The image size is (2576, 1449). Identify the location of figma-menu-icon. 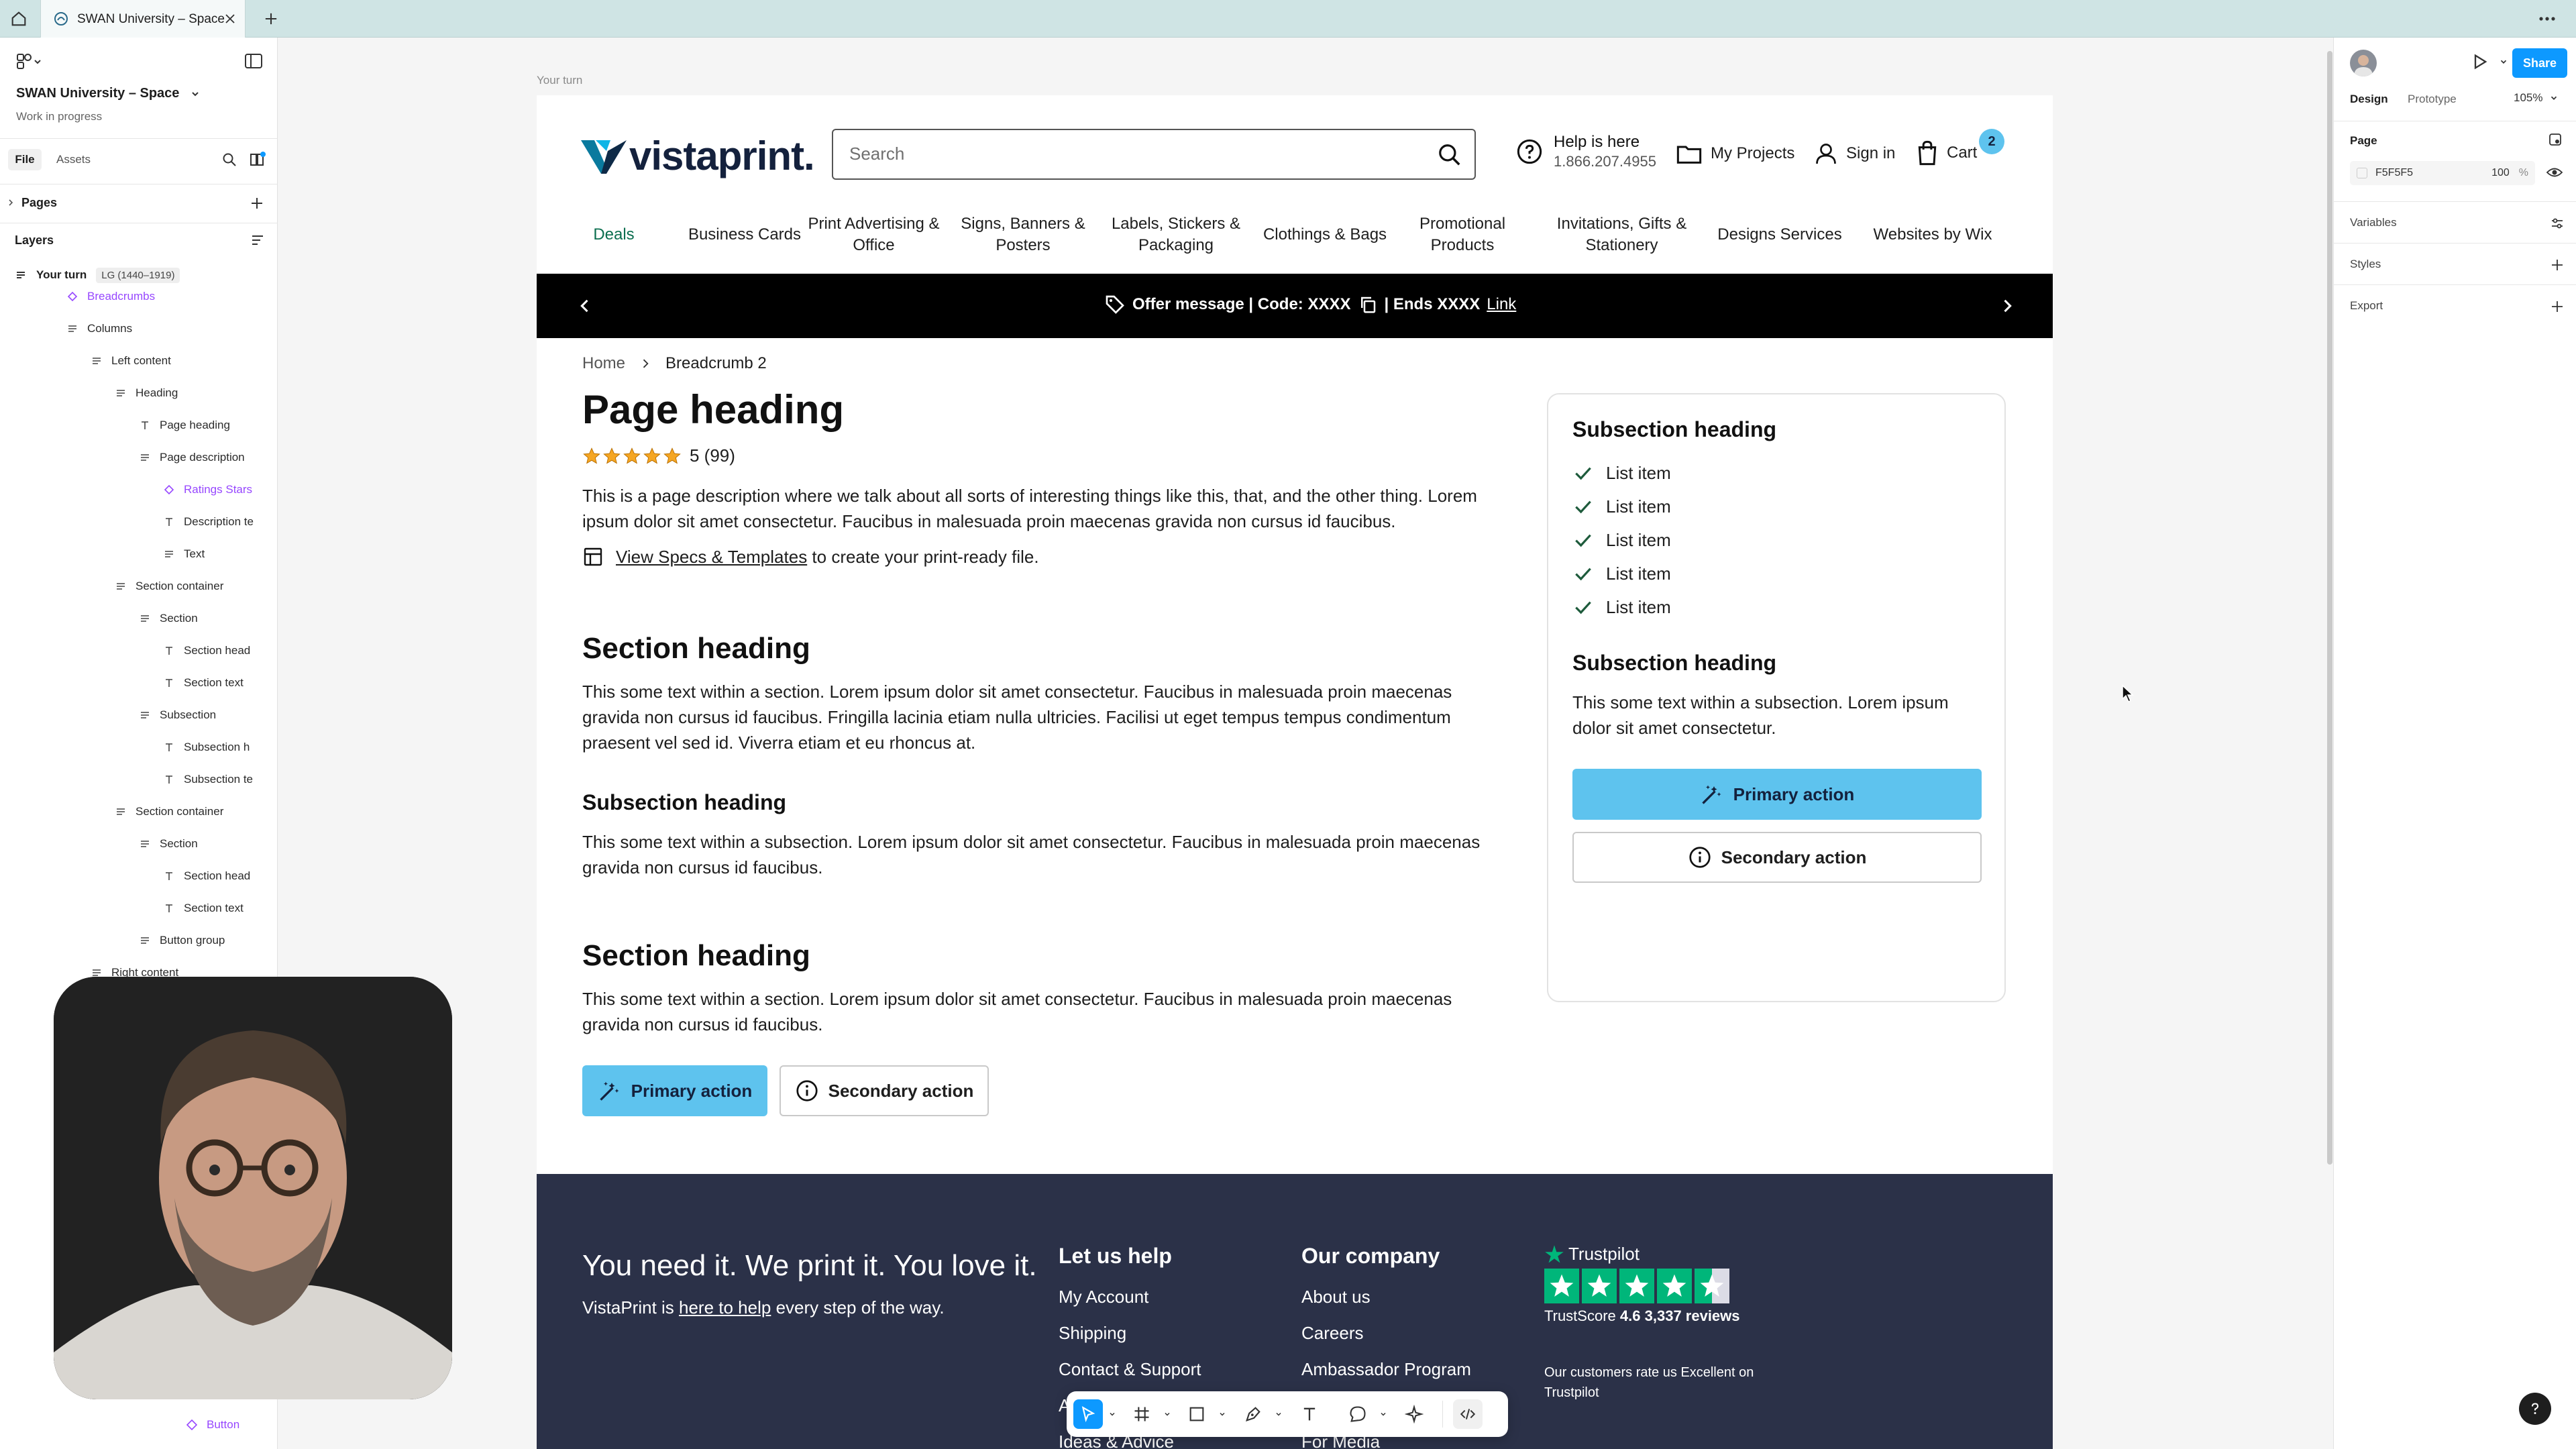
(29, 61).